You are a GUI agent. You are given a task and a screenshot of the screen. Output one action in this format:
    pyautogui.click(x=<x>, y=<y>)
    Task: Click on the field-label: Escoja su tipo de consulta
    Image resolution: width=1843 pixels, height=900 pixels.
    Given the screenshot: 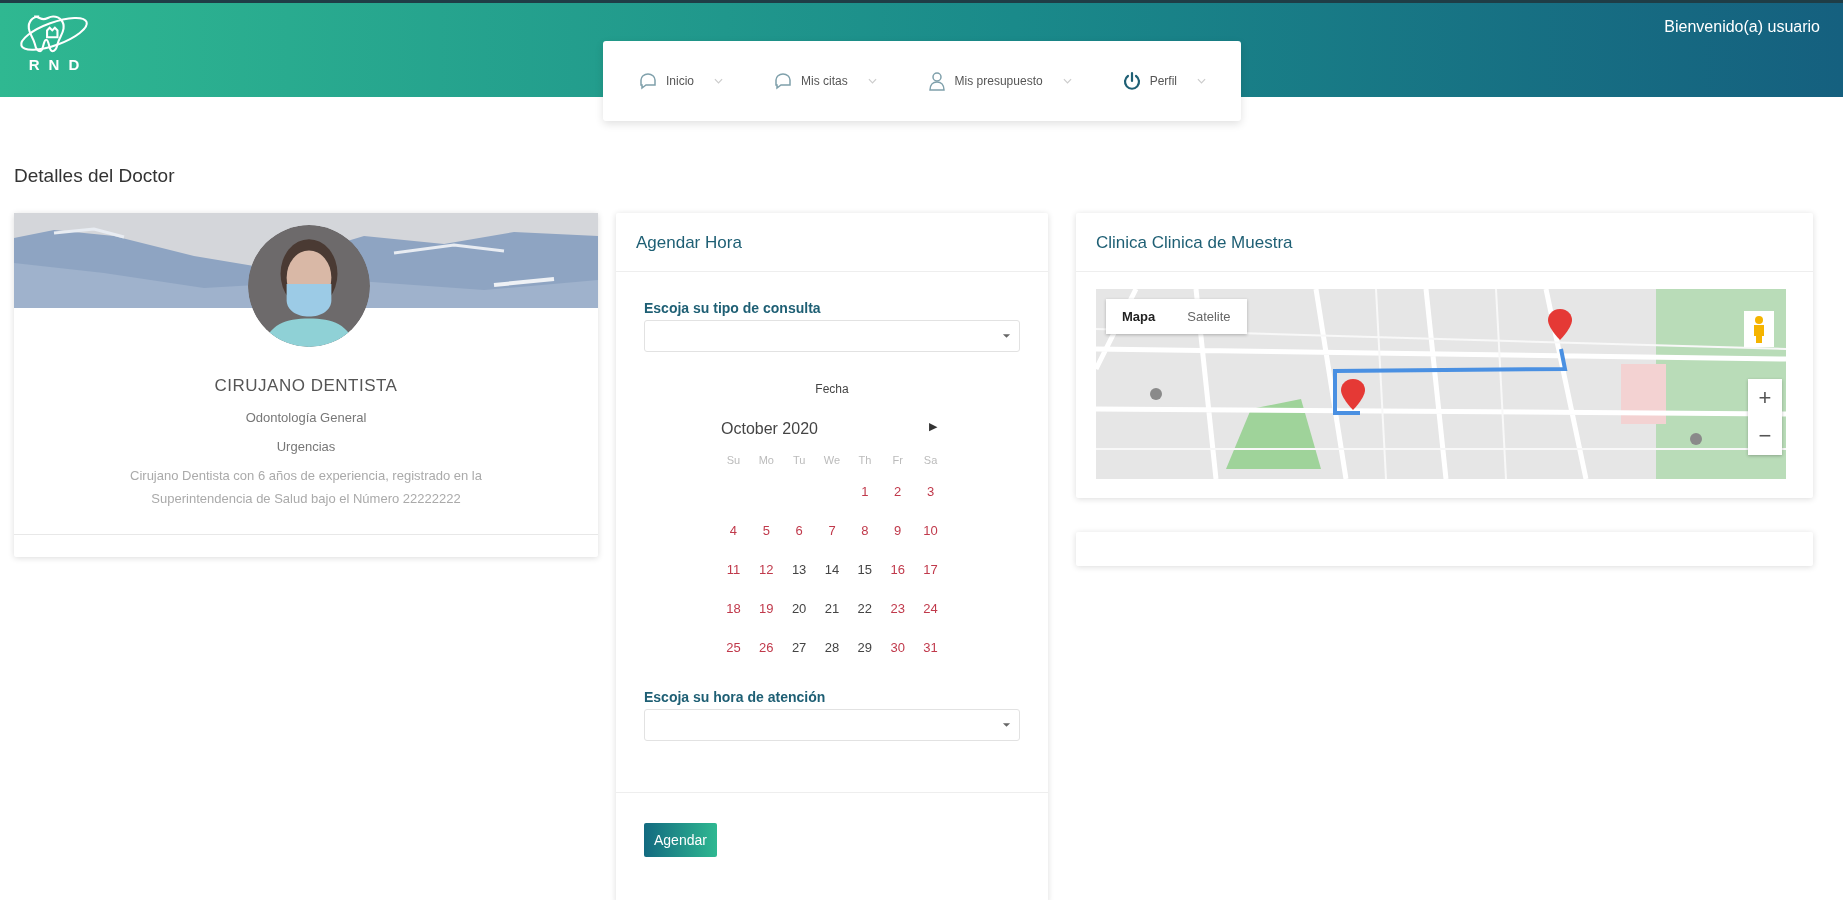 What is the action you would take?
    pyautogui.click(x=733, y=308)
    